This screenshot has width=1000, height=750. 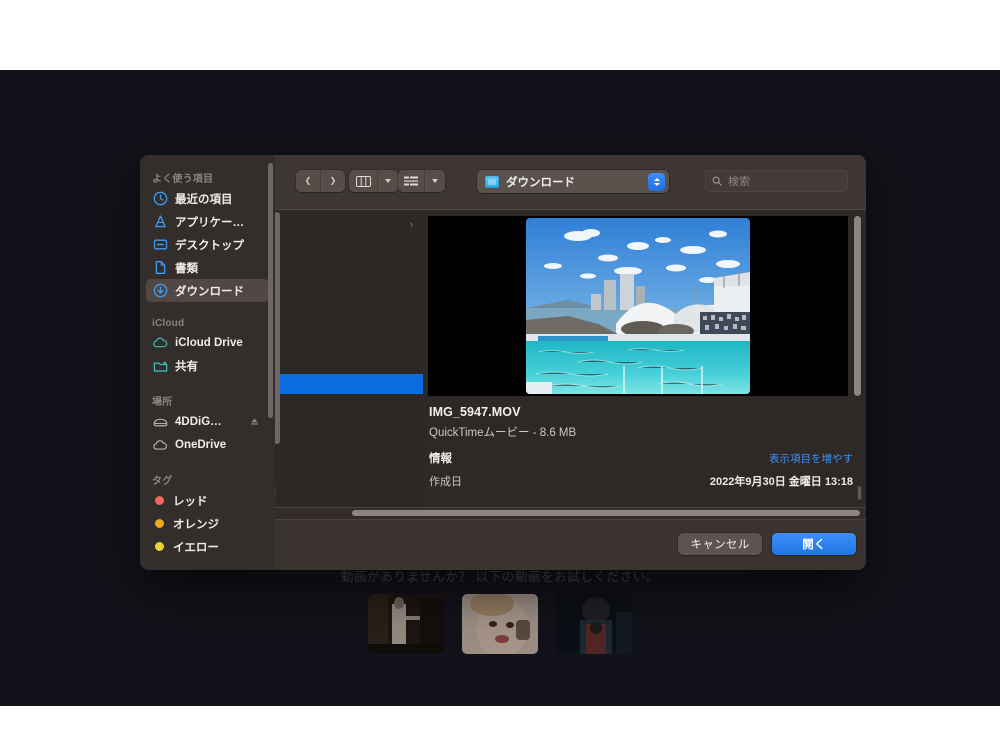 I want to click on eject-icon, so click(x=254, y=421).